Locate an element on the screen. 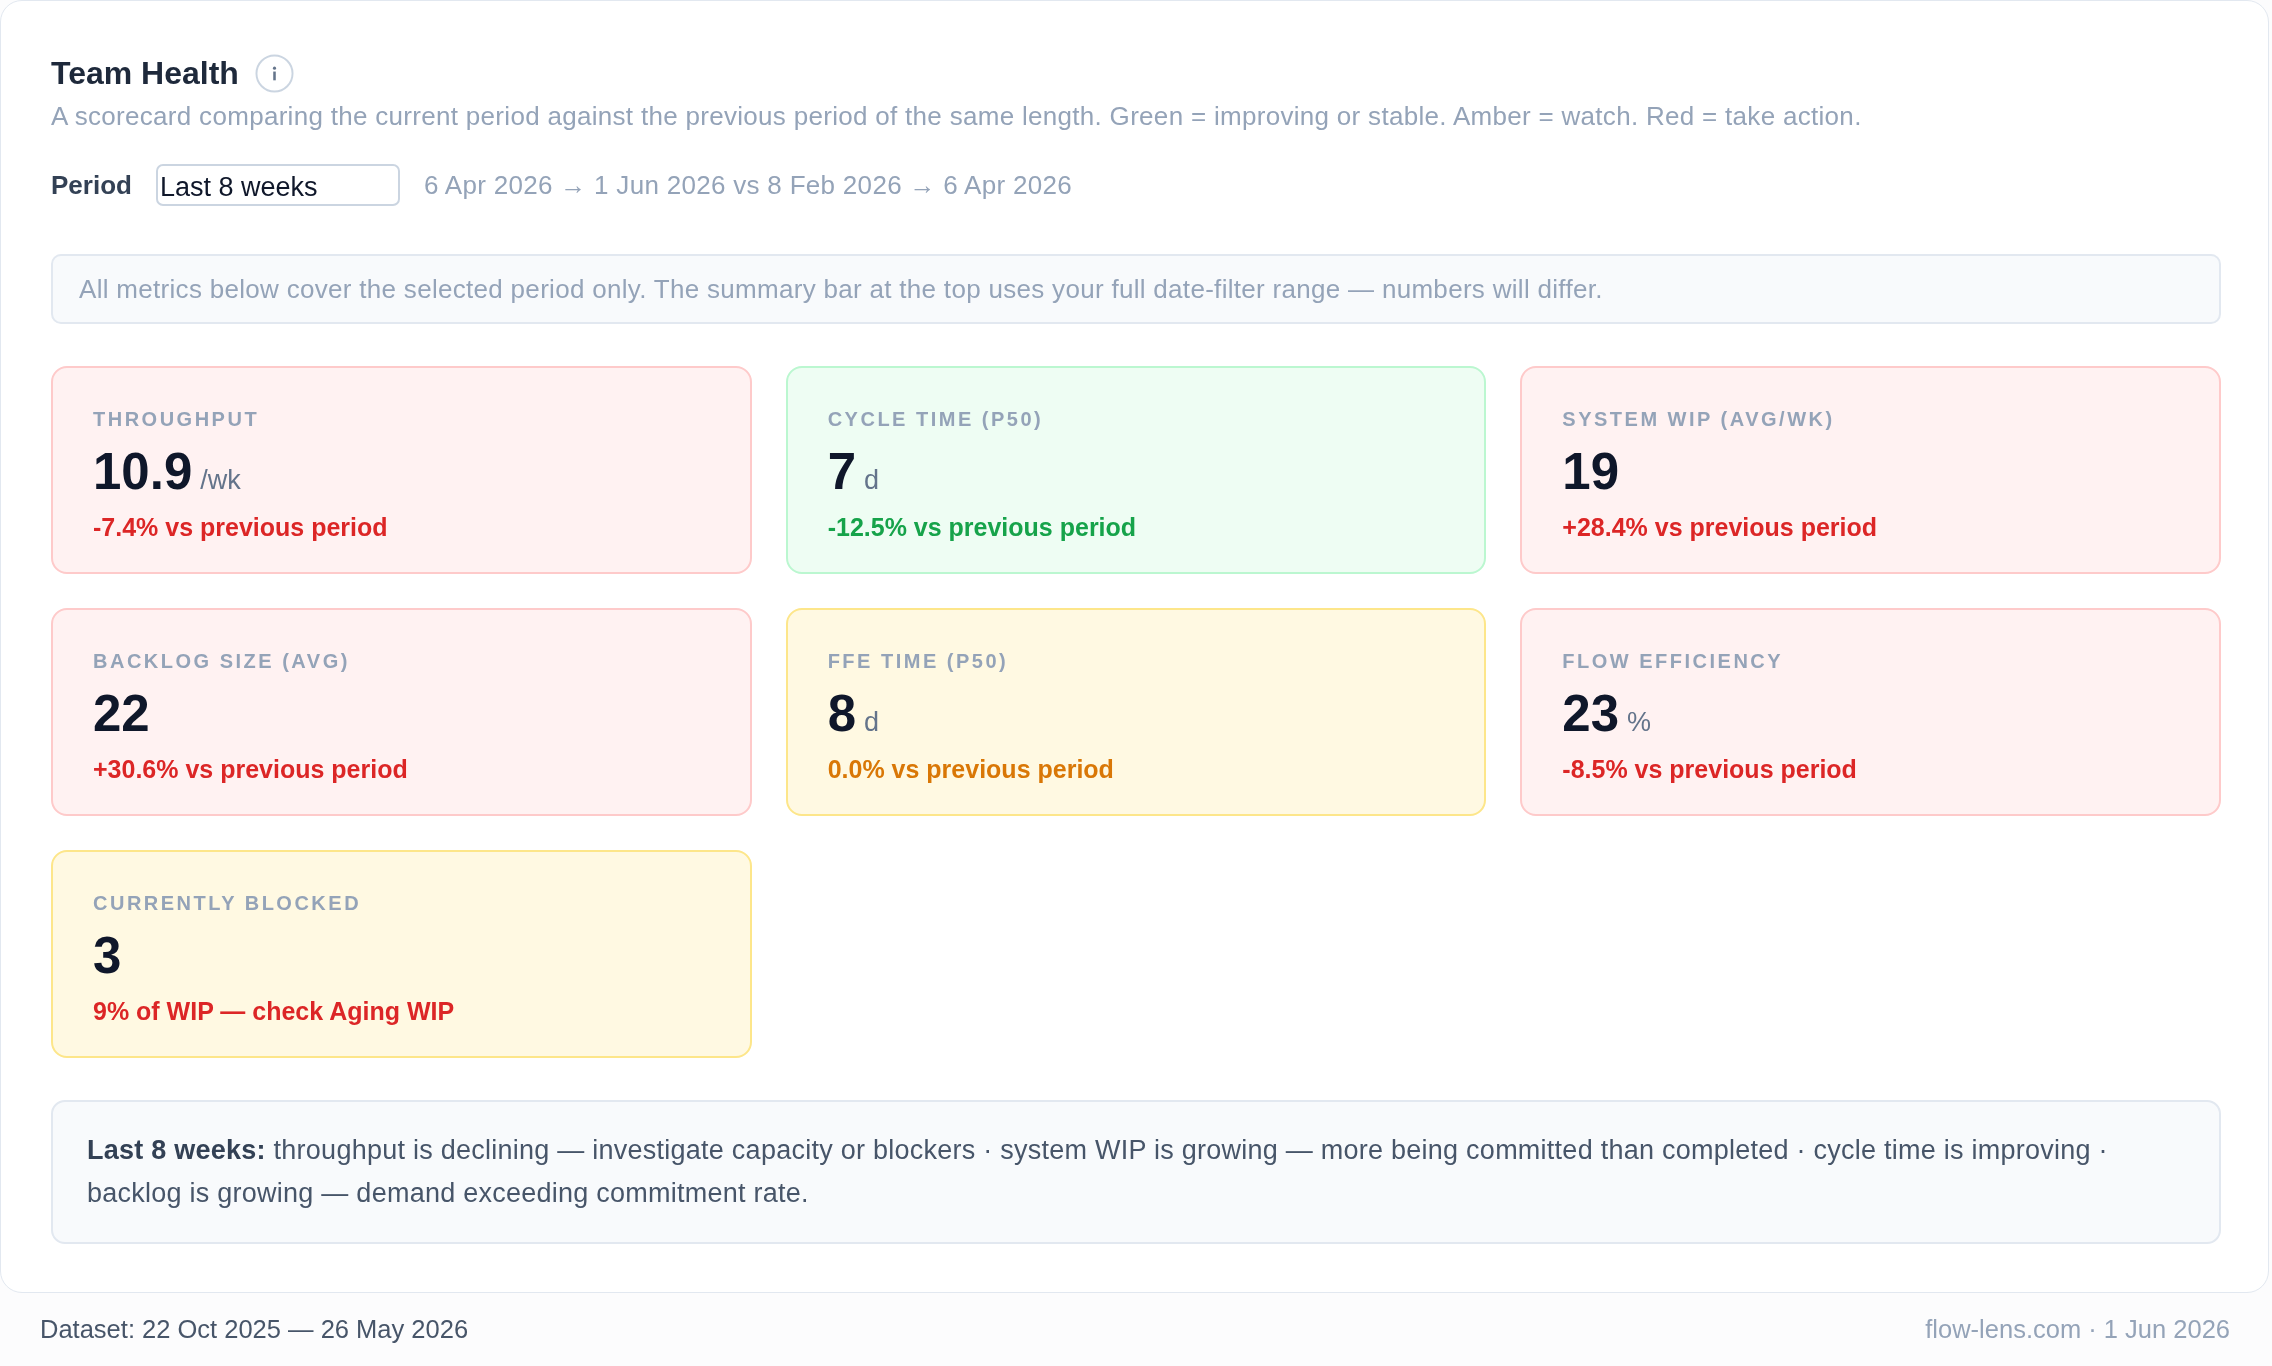 The width and height of the screenshot is (2272, 1366). period-select: Last 8 weeks is located at coordinates (277, 185).